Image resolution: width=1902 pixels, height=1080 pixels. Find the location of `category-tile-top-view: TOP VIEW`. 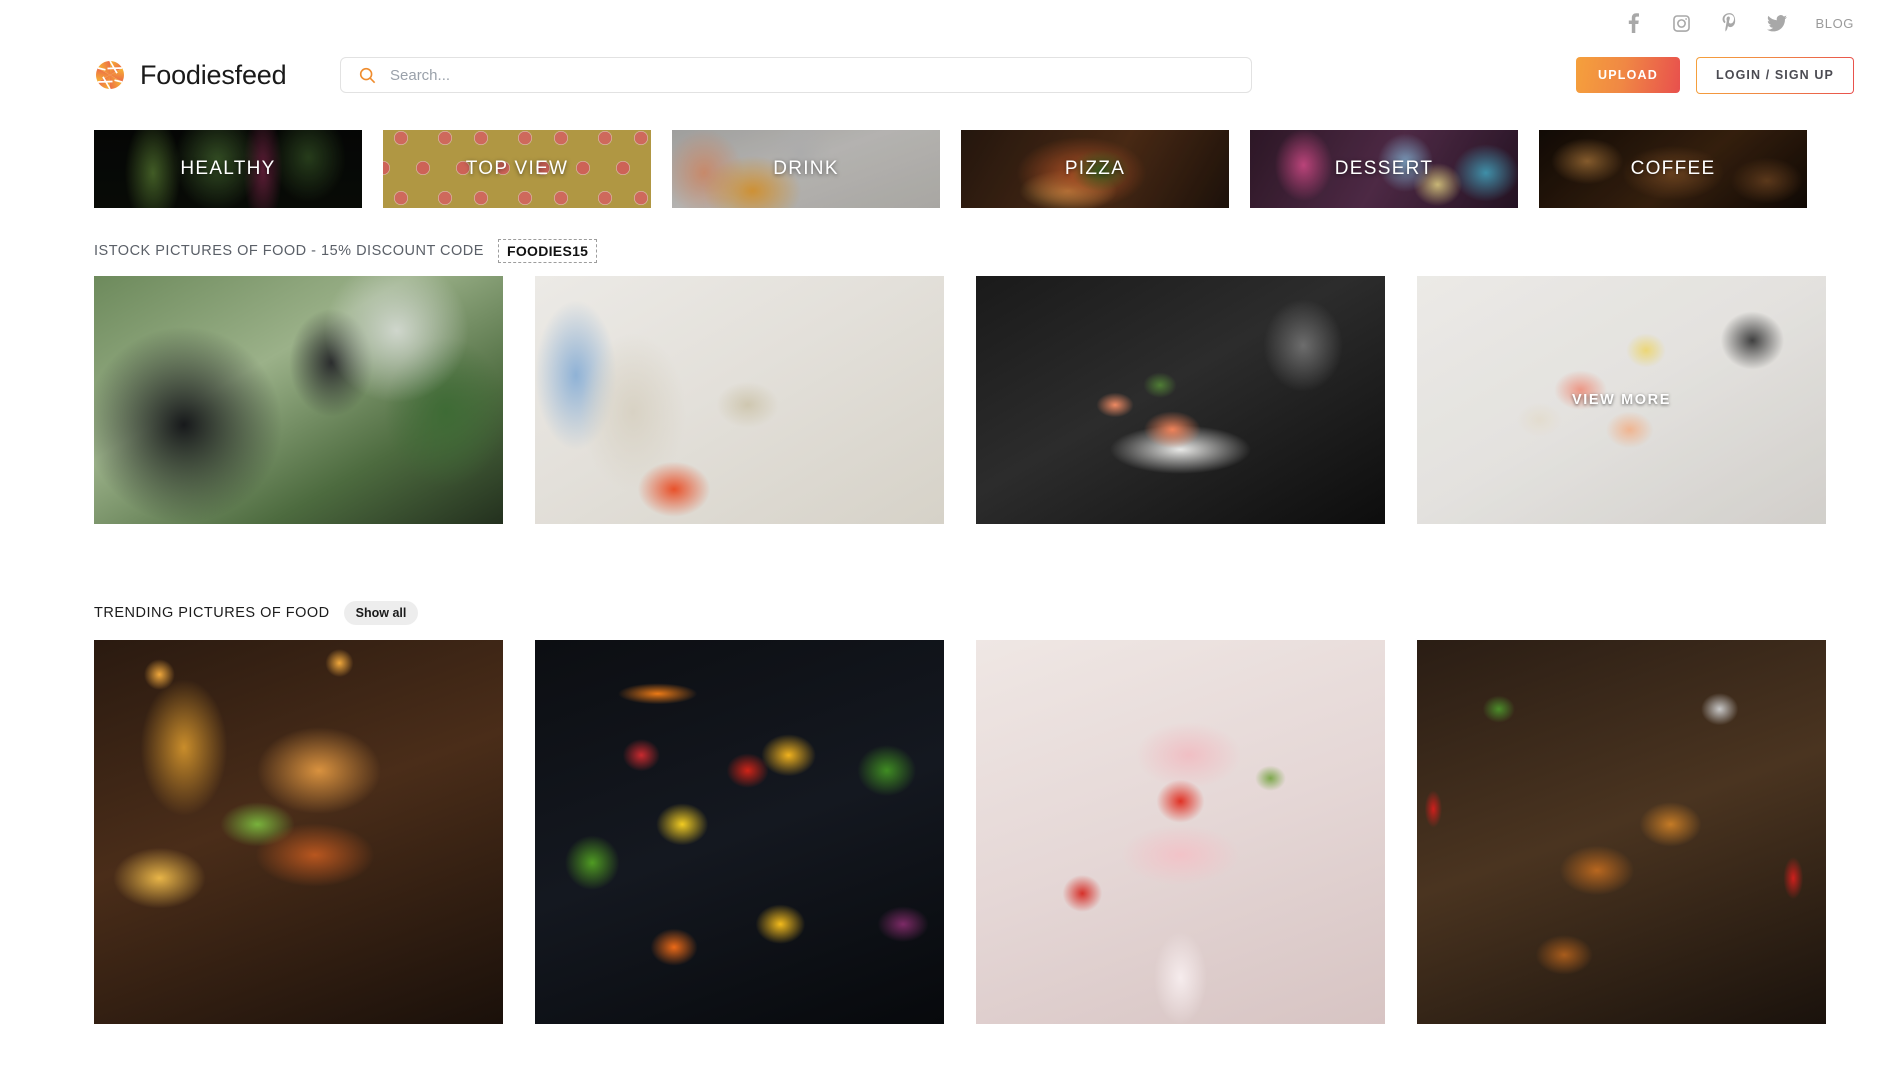

category-tile-top-view: TOP VIEW is located at coordinates (517, 169).